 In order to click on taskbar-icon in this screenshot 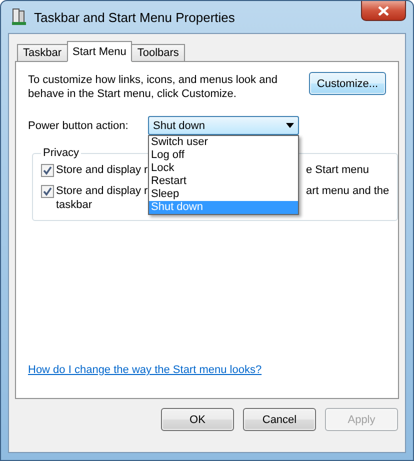, I will do `click(19, 17)`.